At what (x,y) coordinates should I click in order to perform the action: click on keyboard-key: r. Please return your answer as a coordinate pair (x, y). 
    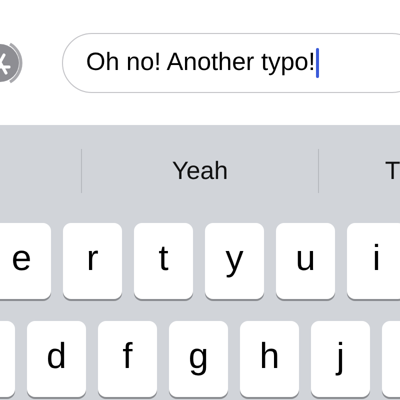
    Looking at the image, I should click on (92, 261).